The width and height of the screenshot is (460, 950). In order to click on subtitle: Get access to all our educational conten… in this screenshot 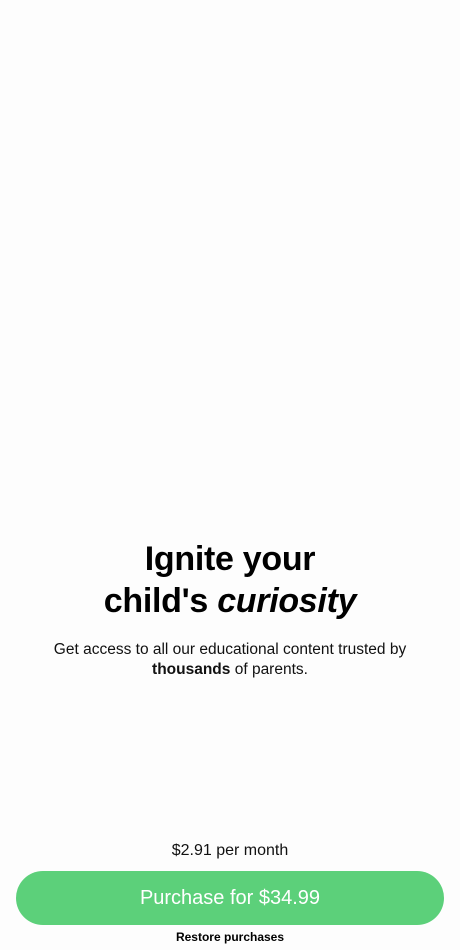, I will do `click(230, 660)`.